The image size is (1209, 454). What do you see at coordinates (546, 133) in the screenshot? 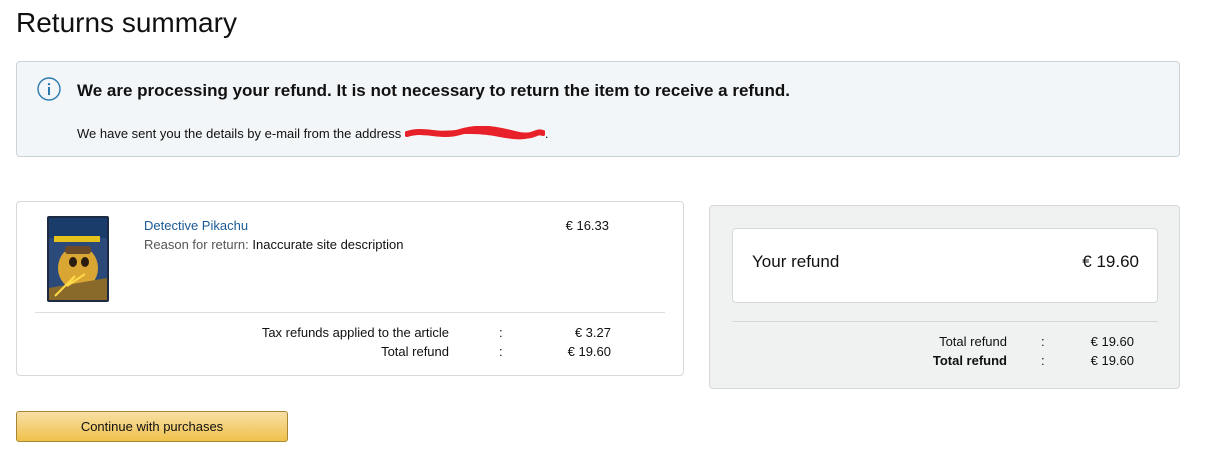
I see `alert-email-tail: .` at bounding box center [546, 133].